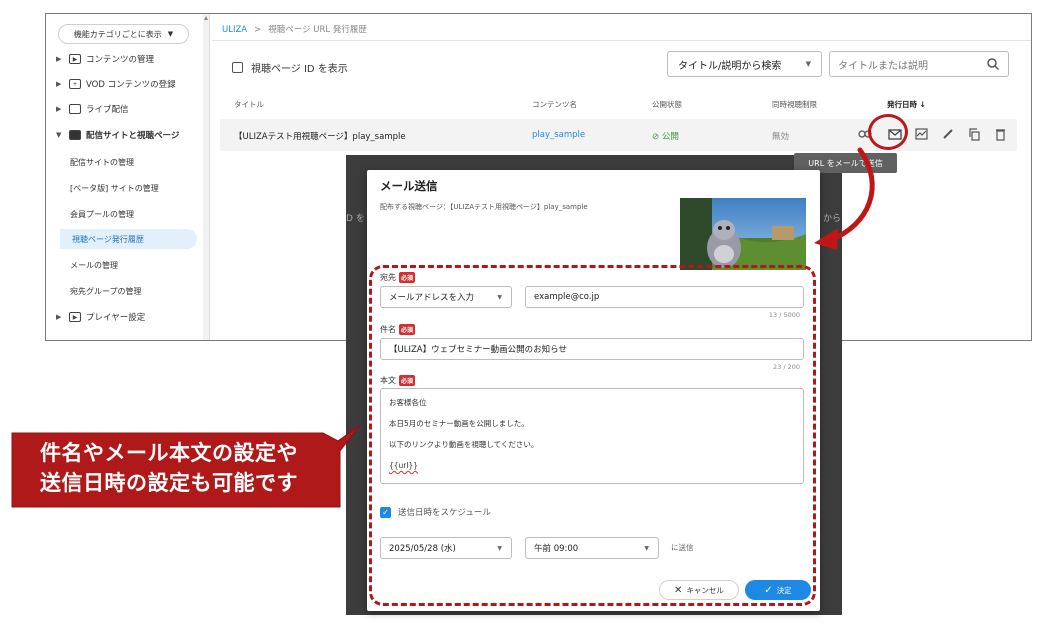 This screenshot has height=626, width=1045. What do you see at coordinates (120, 60) in the screenshot?
I see `sidebar-item-label: コンテンツの管理` at bounding box center [120, 60].